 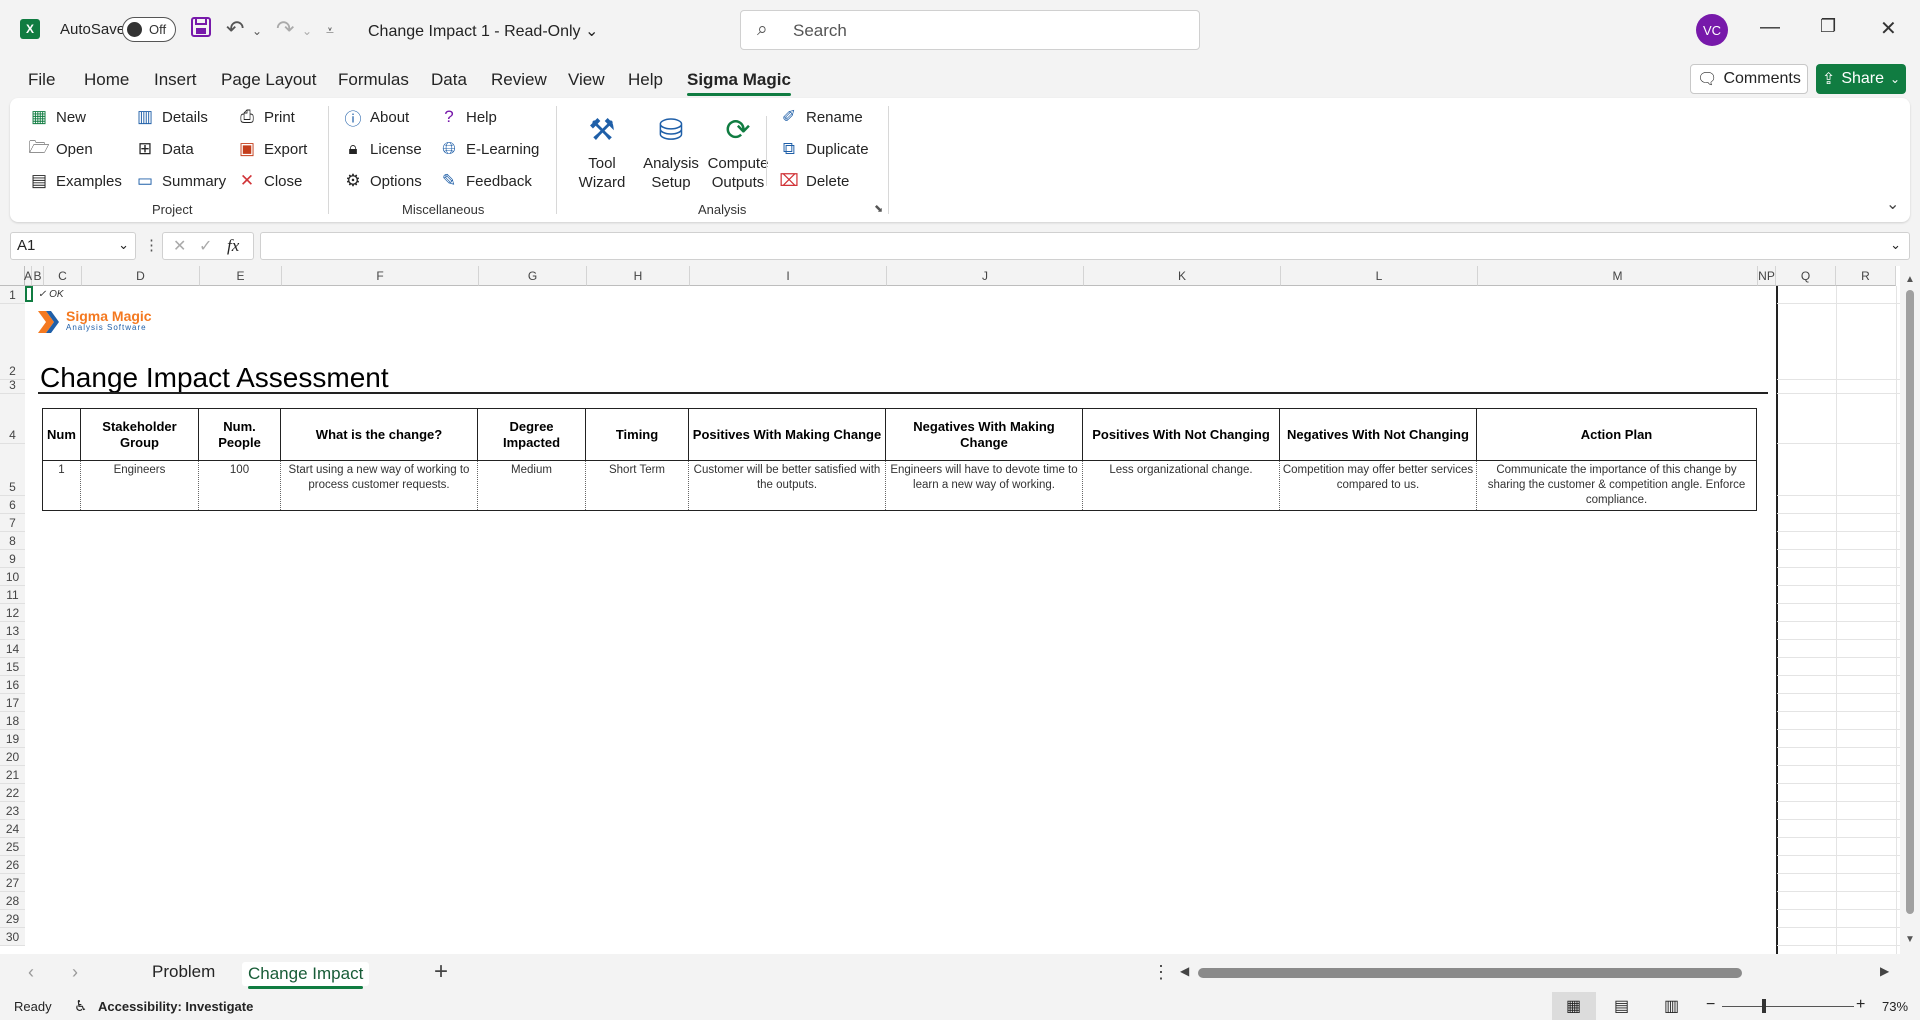 I want to click on undo-icon: ↶, so click(x=235, y=29).